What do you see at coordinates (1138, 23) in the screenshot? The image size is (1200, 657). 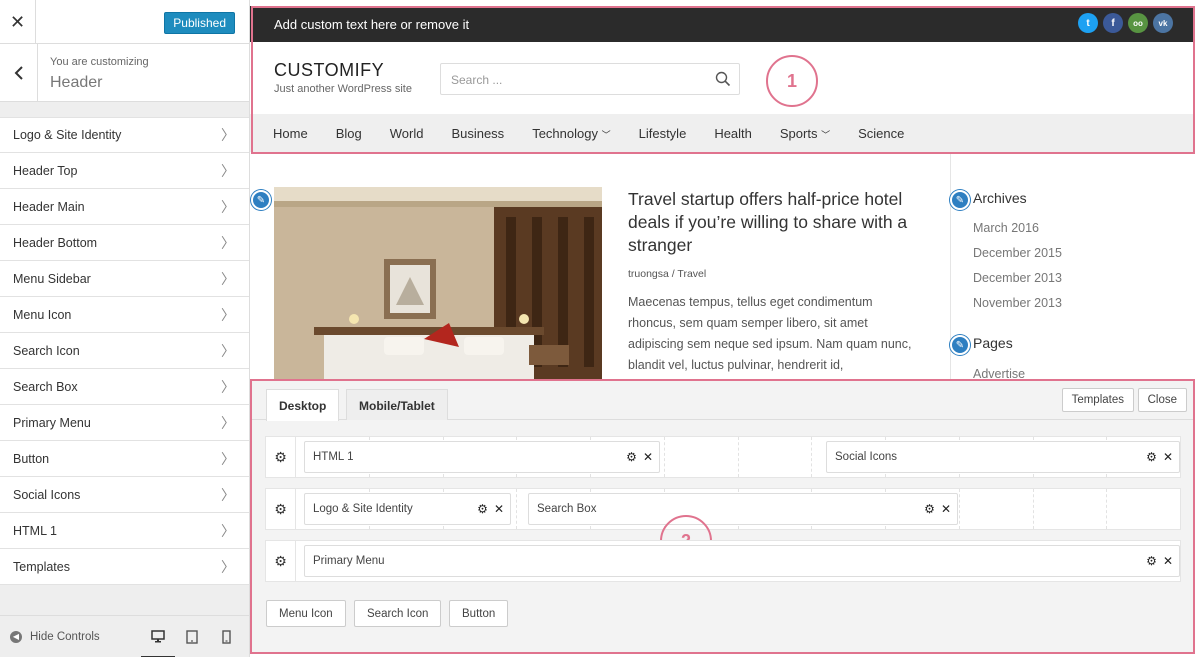 I see `tripadvisor-icon: oo` at bounding box center [1138, 23].